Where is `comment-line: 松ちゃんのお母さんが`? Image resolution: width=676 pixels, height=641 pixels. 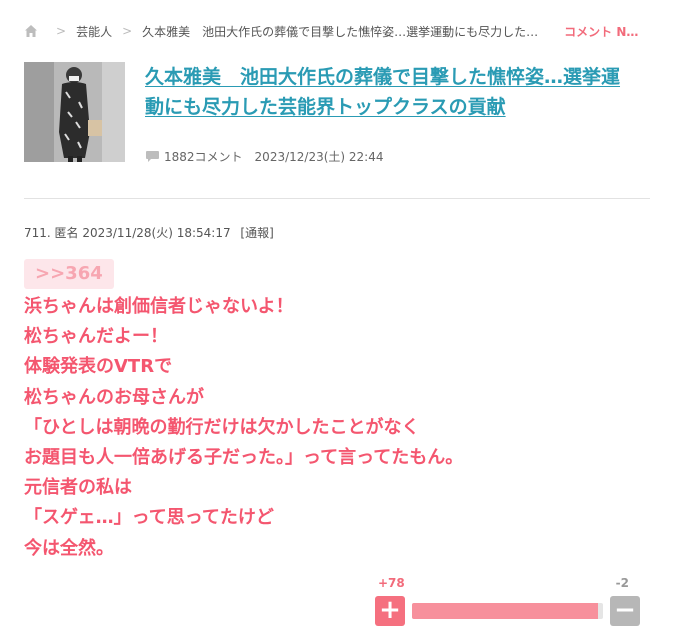
comment-line: 松ちゃんのお母さんが is located at coordinates (114, 397).